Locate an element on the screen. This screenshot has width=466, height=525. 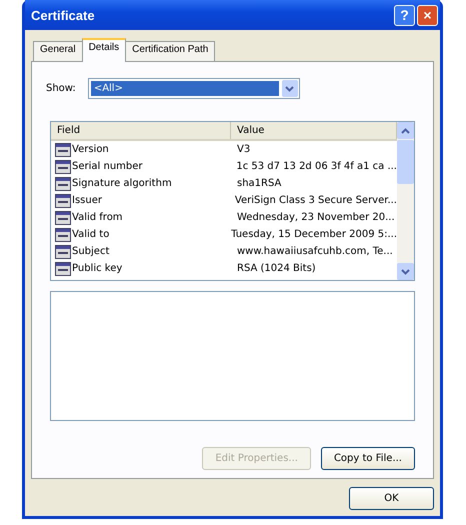
field-value: sha1RSA is located at coordinates (259, 183).